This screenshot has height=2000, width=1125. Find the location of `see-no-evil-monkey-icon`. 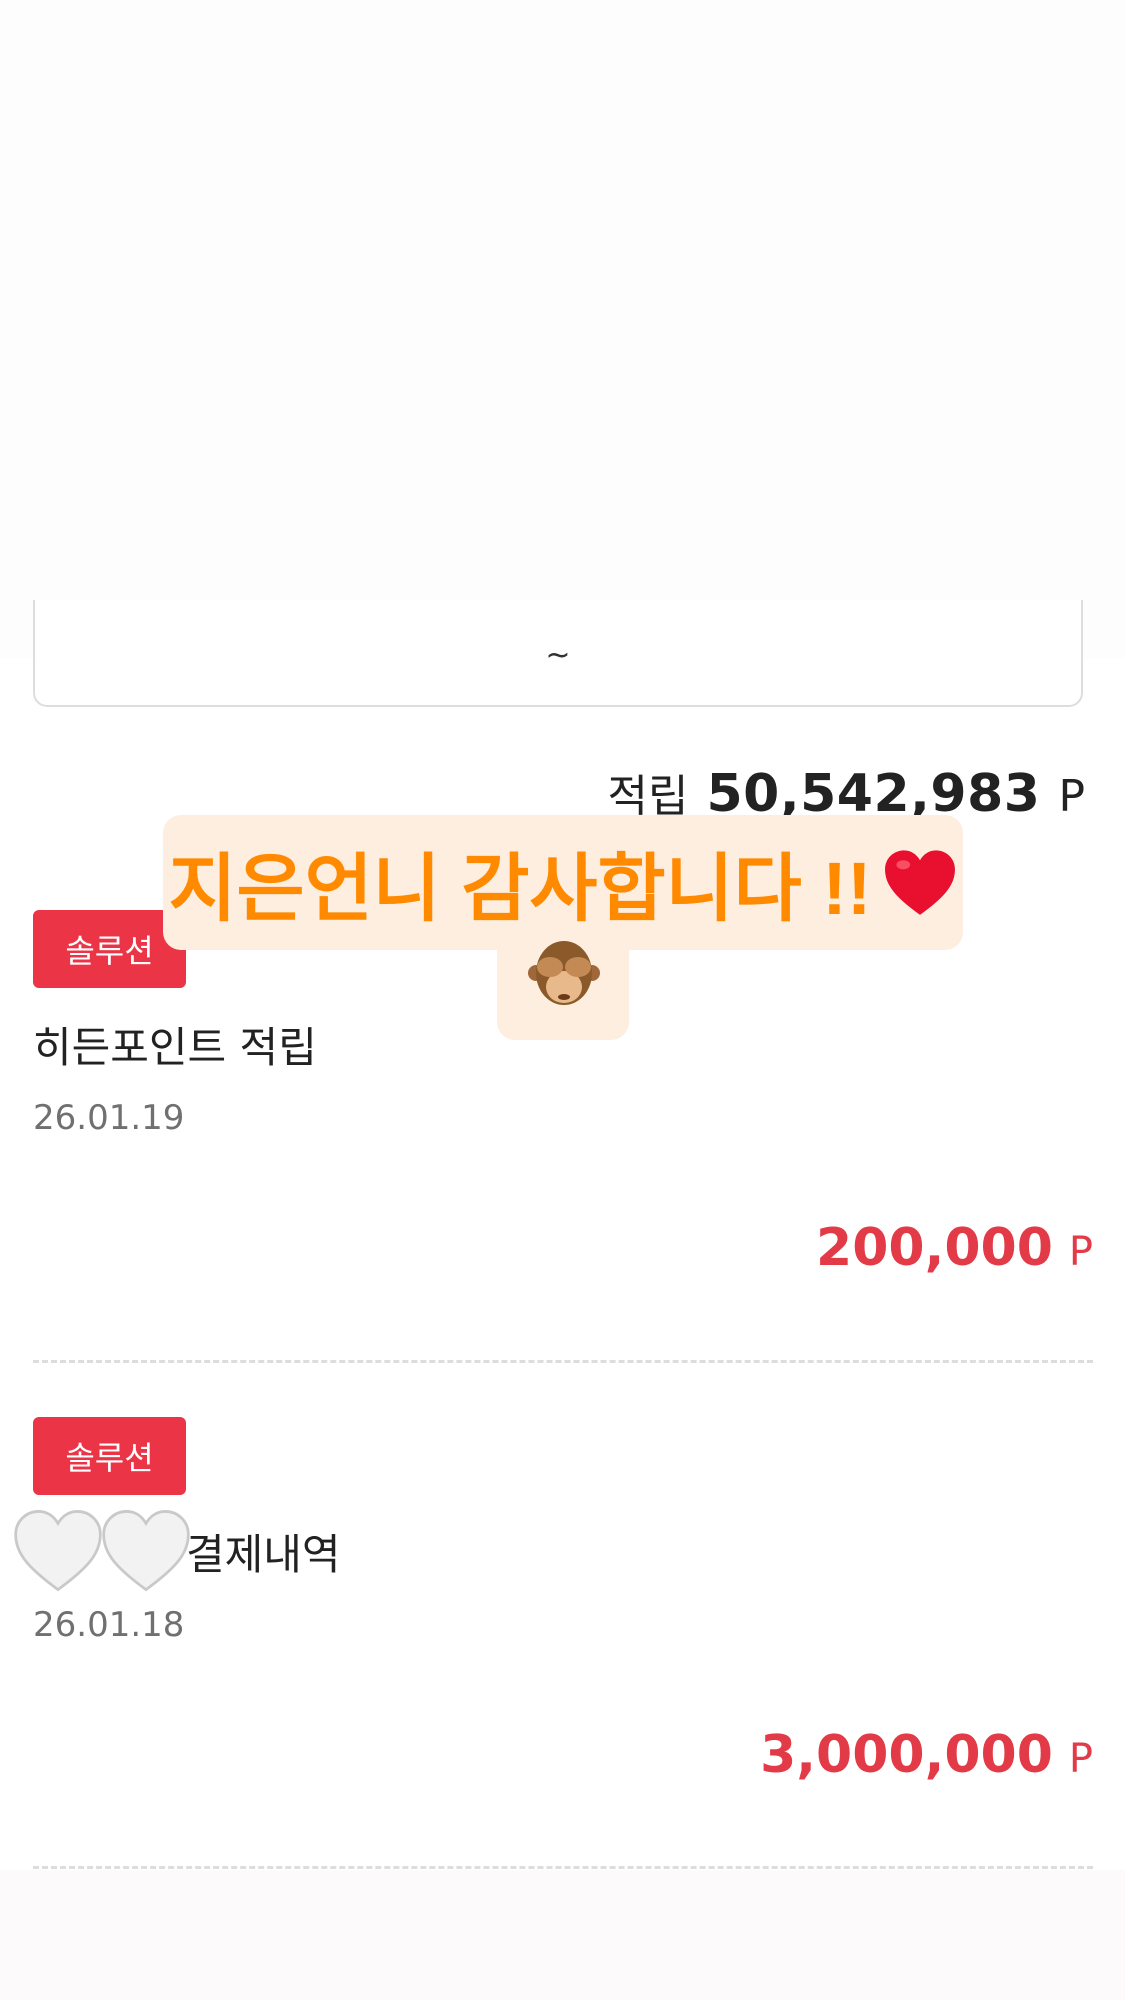

see-no-evil-monkey-icon is located at coordinates (564, 973).